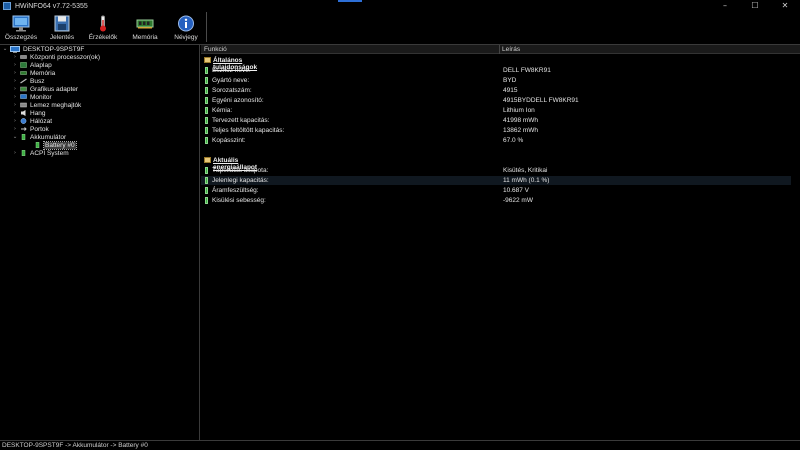 This screenshot has width=800, height=450. What do you see at coordinates (510, 80) in the screenshot?
I see `row-value: BYD` at bounding box center [510, 80].